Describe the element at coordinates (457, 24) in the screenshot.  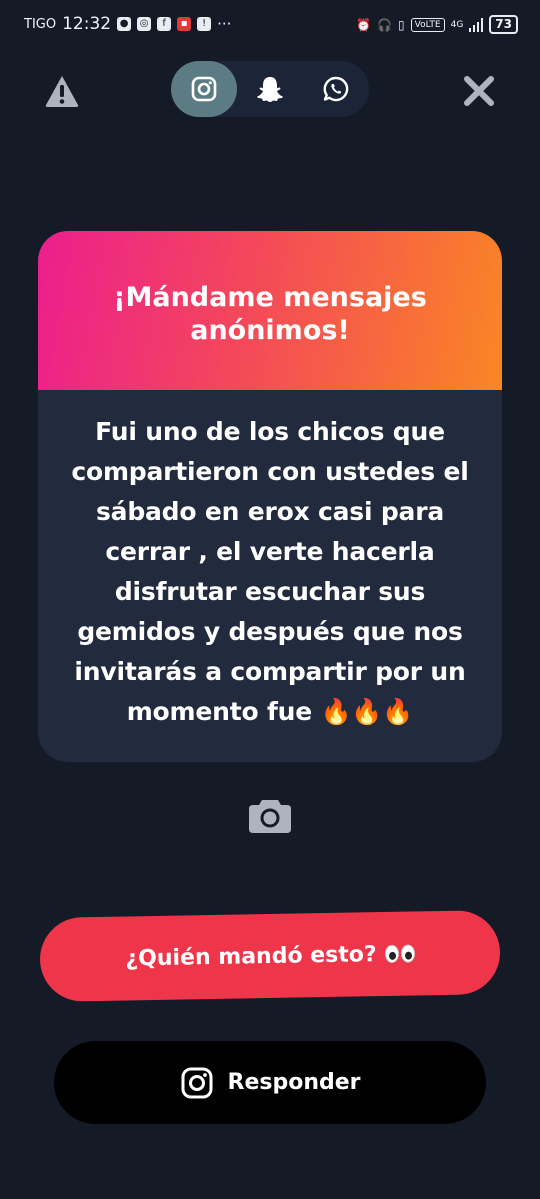
I see `network-type: 4G` at that location.